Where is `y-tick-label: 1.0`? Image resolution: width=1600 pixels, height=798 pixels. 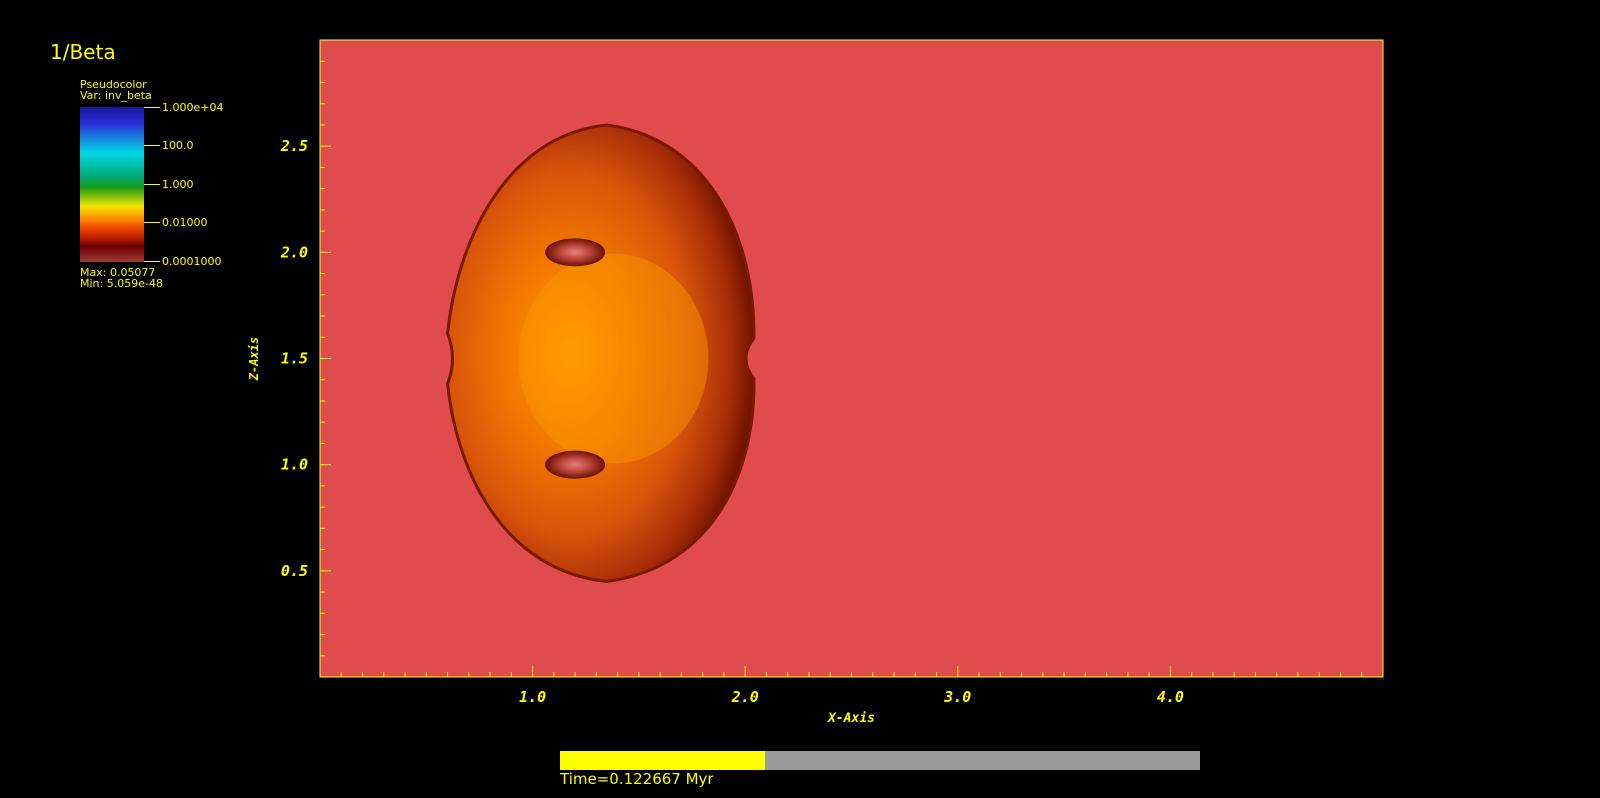 y-tick-label: 1.0 is located at coordinates (294, 465).